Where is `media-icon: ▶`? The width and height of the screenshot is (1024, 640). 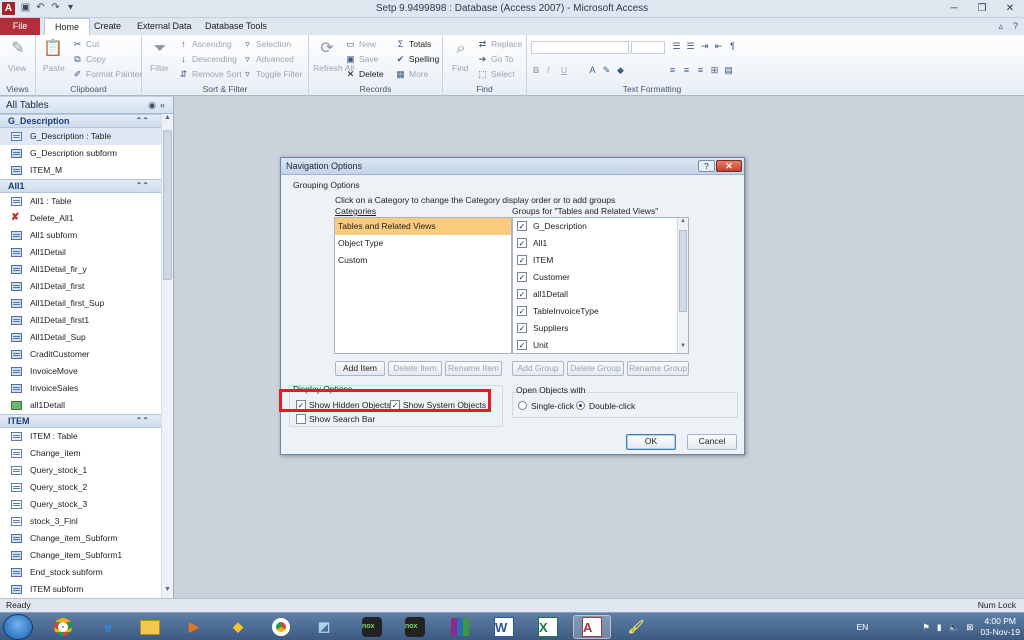 media-icon: ▶ is located at coordinates (194, 627).